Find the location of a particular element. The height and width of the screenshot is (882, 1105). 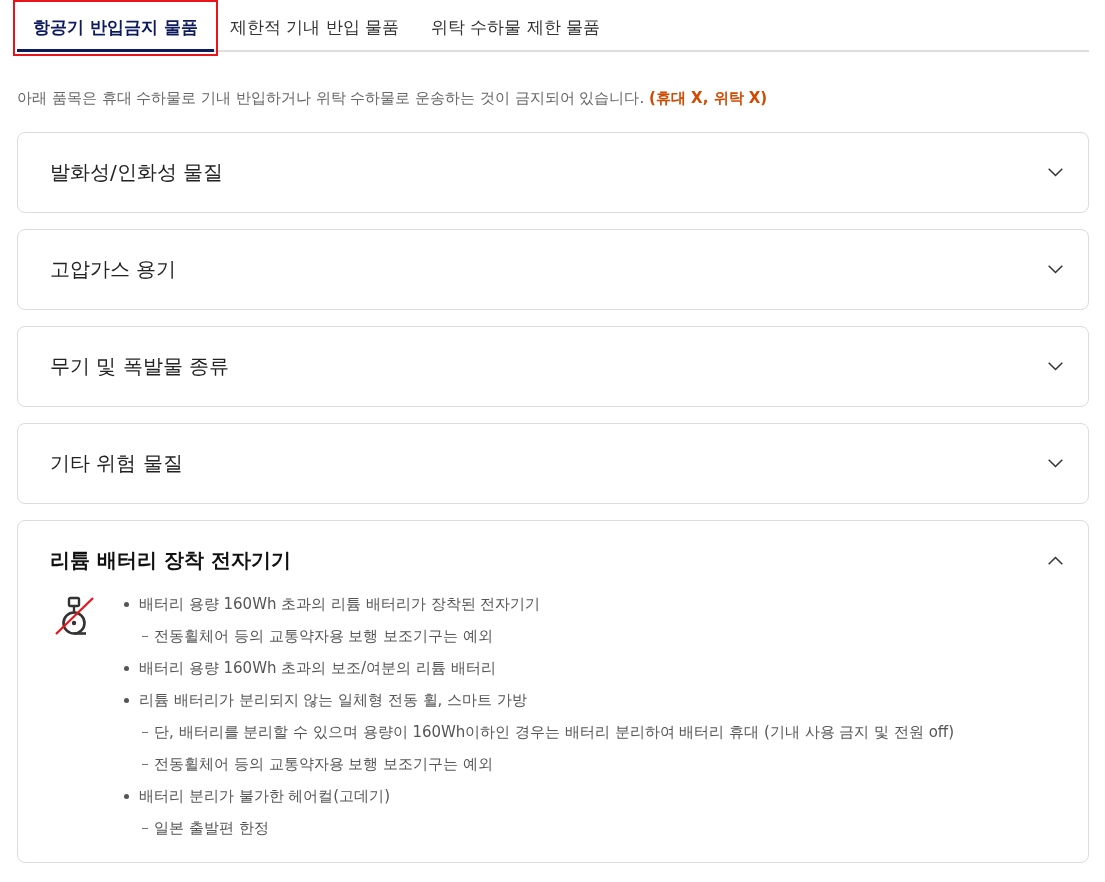

list-item-text: 리튬 배터리가 분리되지 않는 일체형 전동 휠, 스마트 가방 is located at coordinates (333, 700).